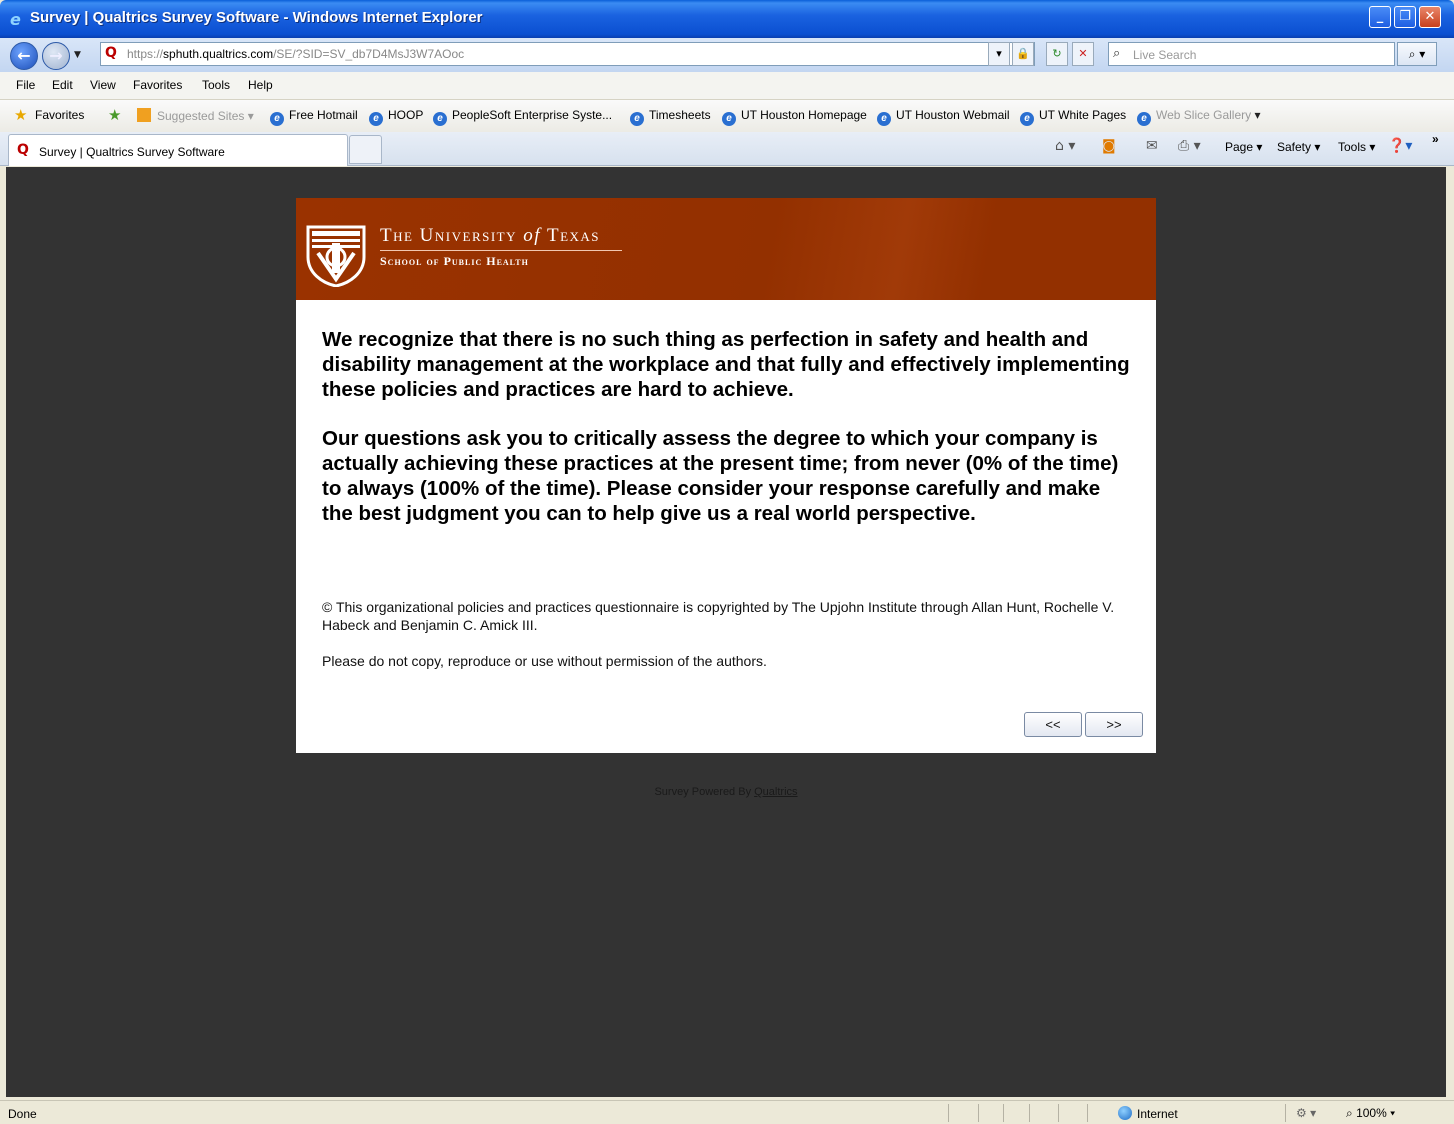 Image resolution: width=1454 pixels, height=1124 pixels. Describe the element at coordinates (1243, 147) in the screenshot. I see `page-menu: Page ▾` at that location.